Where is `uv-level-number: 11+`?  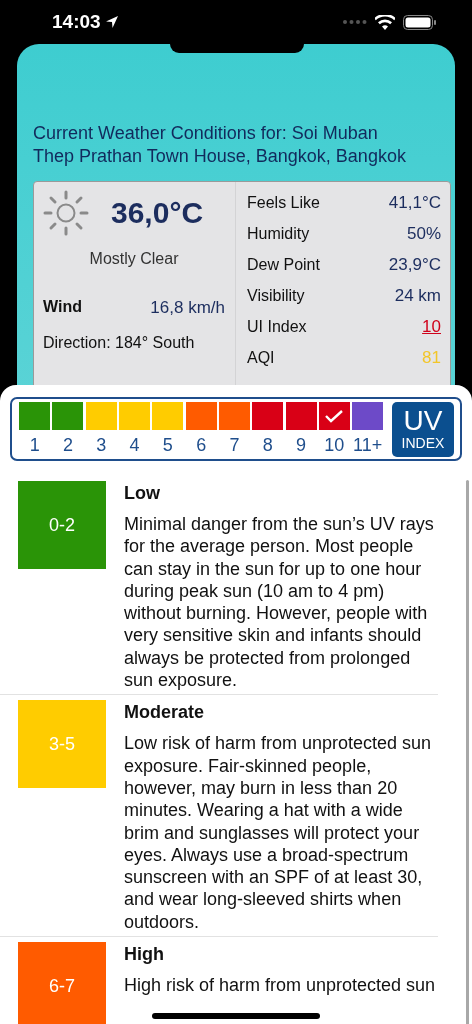 uv-level-number: 11+ is located at coordinates (368, 445).